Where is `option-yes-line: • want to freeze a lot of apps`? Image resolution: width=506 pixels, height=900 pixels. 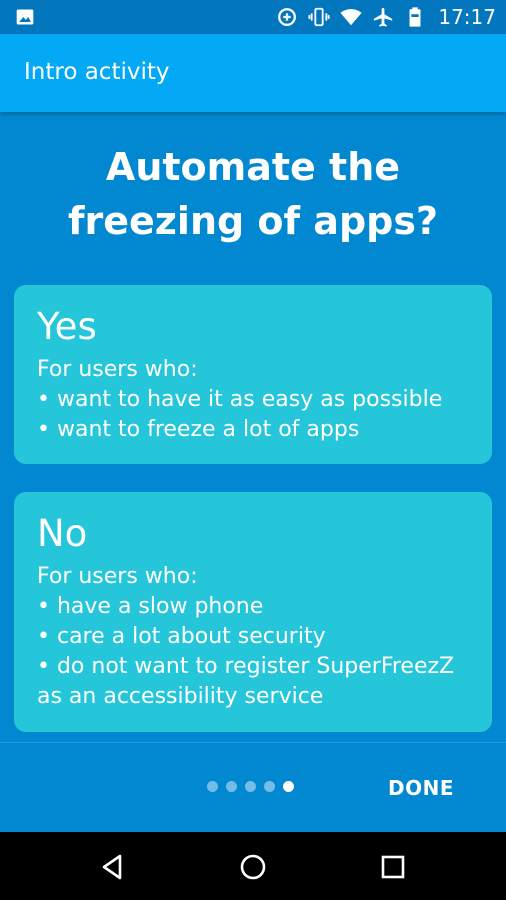 option-yes-line: • want to freeze a lot of apps is located at coordinates (198, 429).